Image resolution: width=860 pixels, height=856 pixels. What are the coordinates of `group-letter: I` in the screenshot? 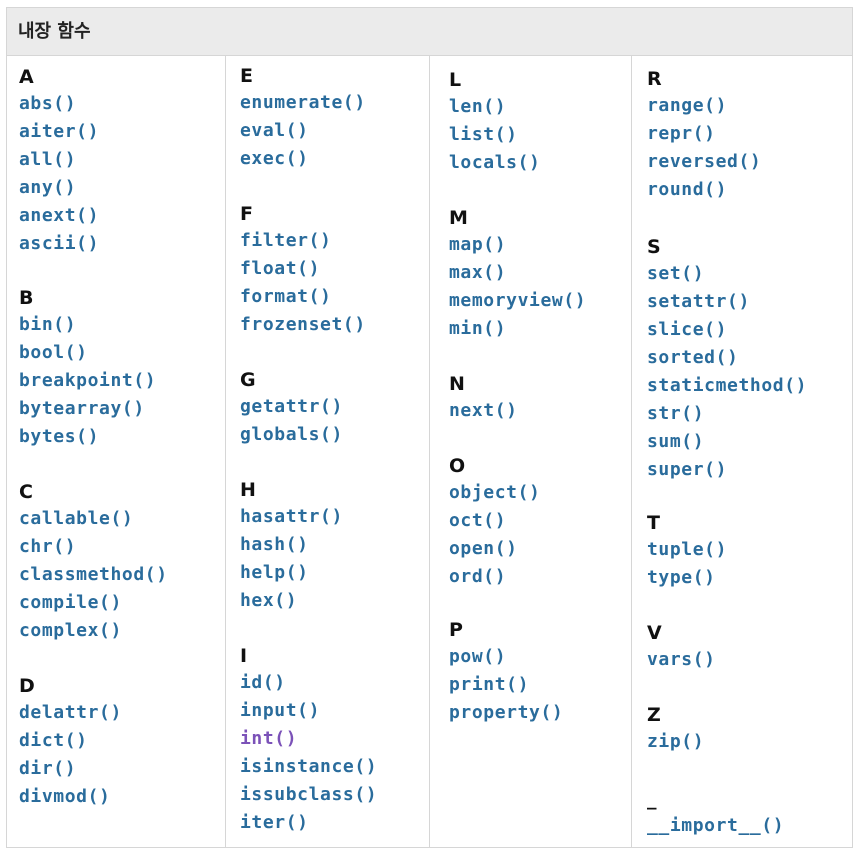 It's located at (244, 656).